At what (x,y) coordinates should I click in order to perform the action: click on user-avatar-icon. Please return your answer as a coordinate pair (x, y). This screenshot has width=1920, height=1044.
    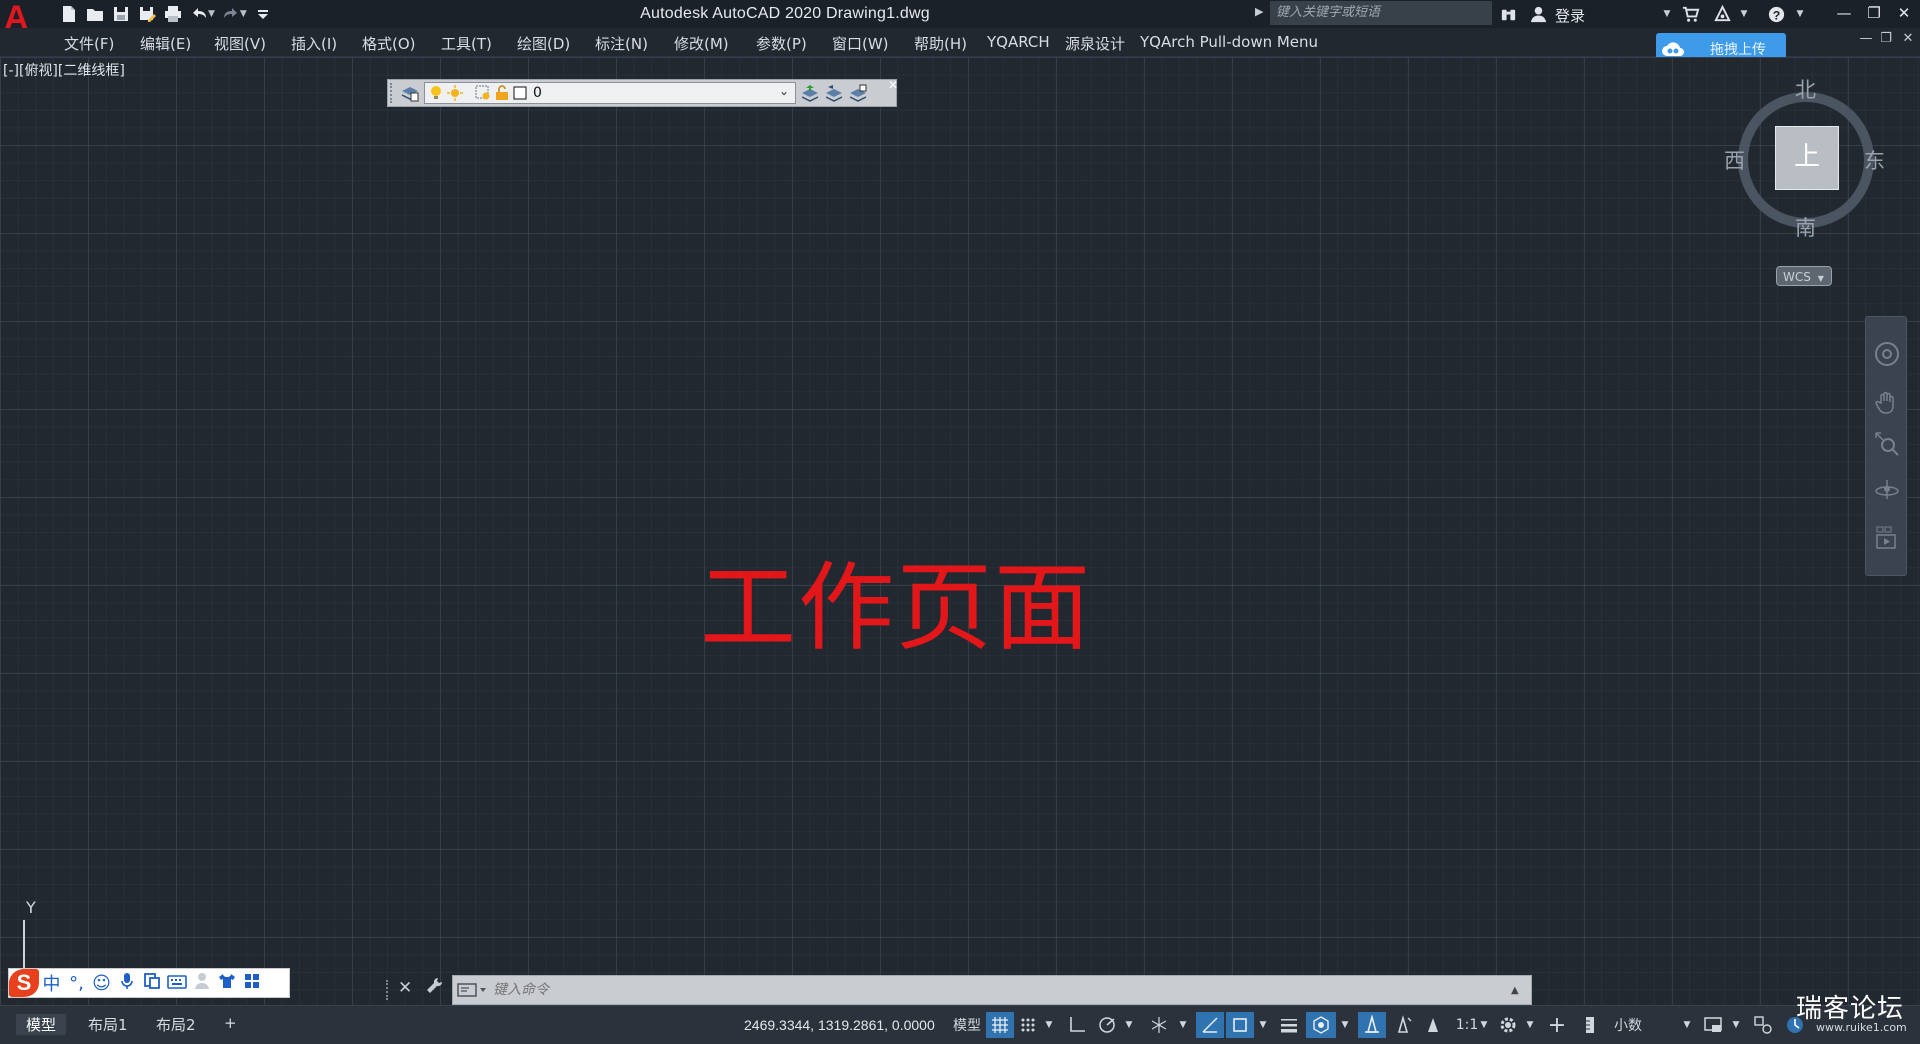
    Looking at the image, I should click on (201, 983).